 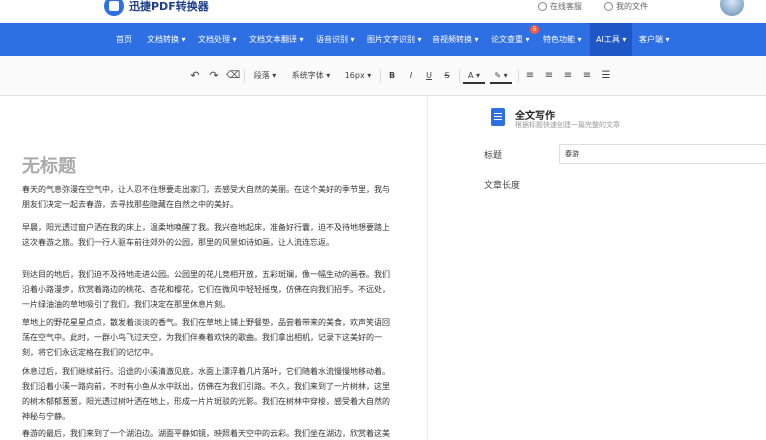 What do you see at coordinates (632, 6) in the screenshot?
I see `my-files-label: 我的文件` at bounding box center [632, 6].